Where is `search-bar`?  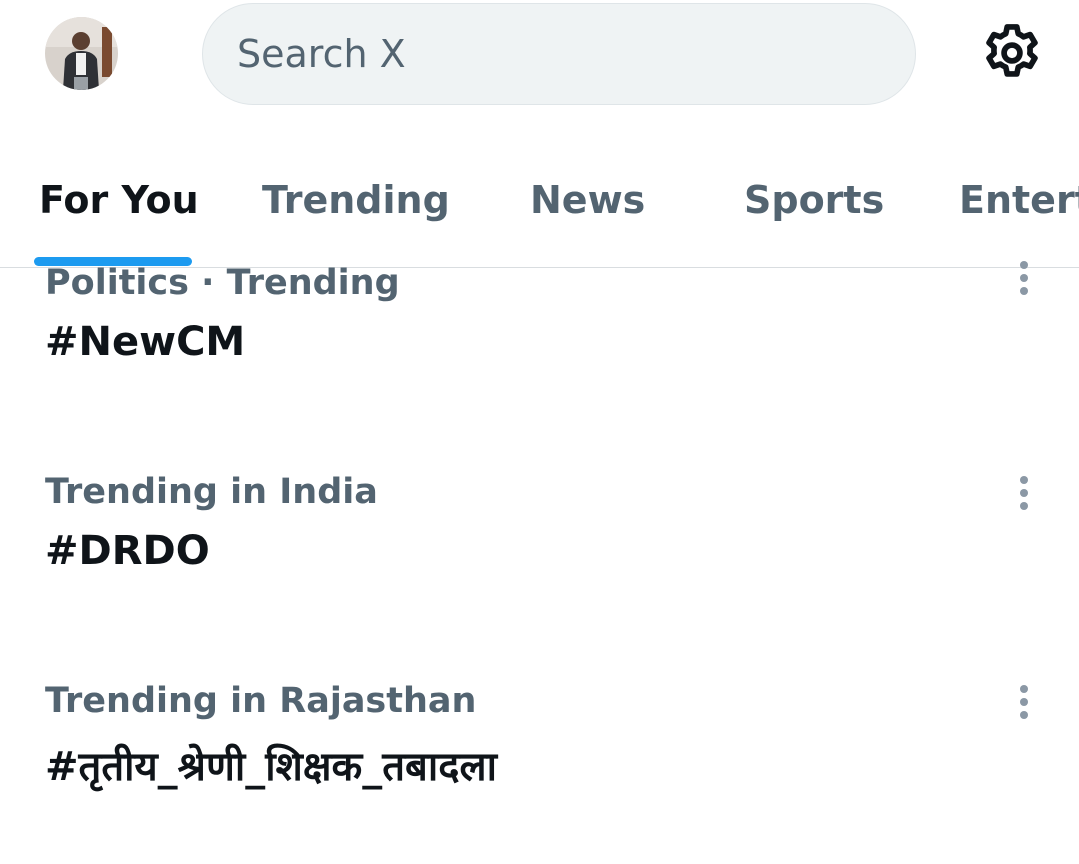 search-bar is located at coordinates (559, 54).